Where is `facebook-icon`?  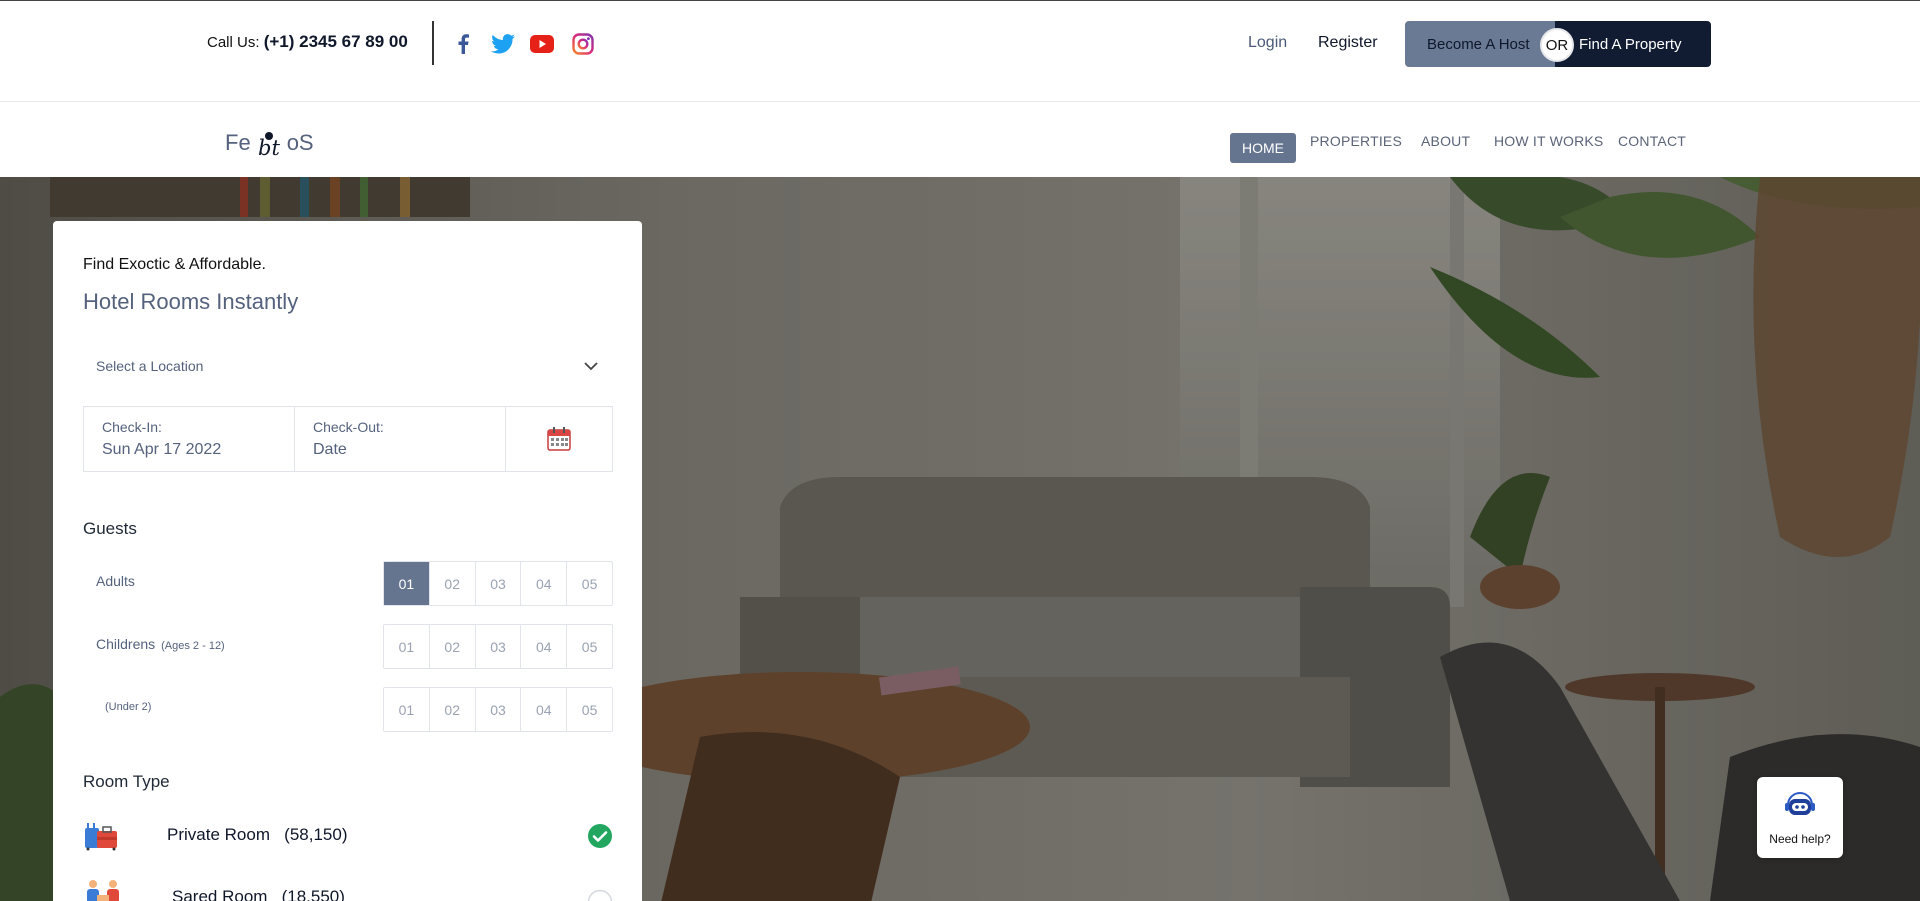
facebook-icon is located at coordinates (463, 44).